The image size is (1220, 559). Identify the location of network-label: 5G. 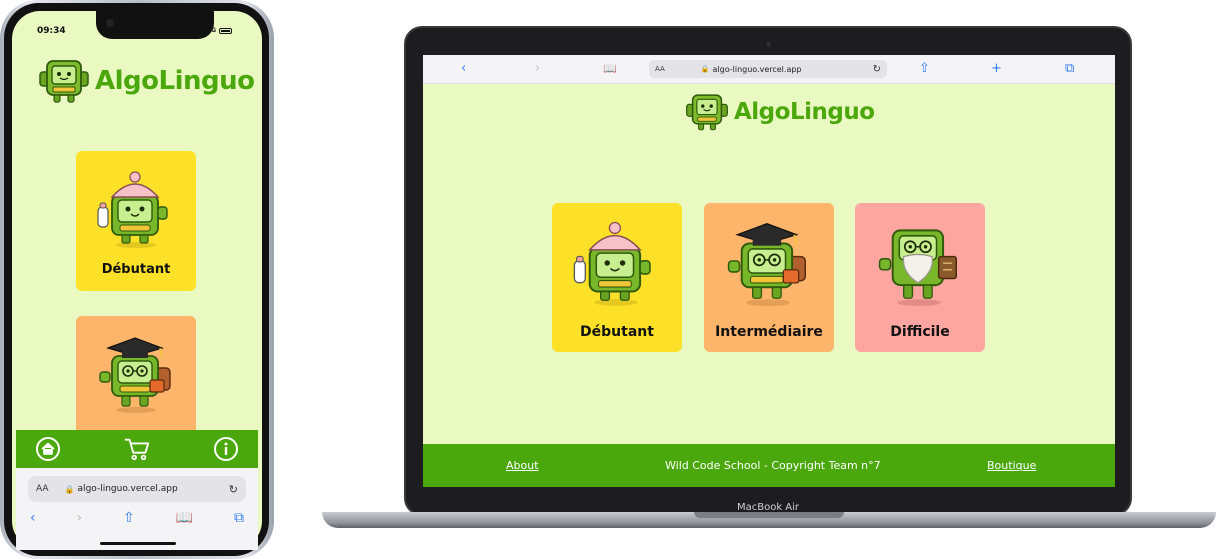
(212, 30).